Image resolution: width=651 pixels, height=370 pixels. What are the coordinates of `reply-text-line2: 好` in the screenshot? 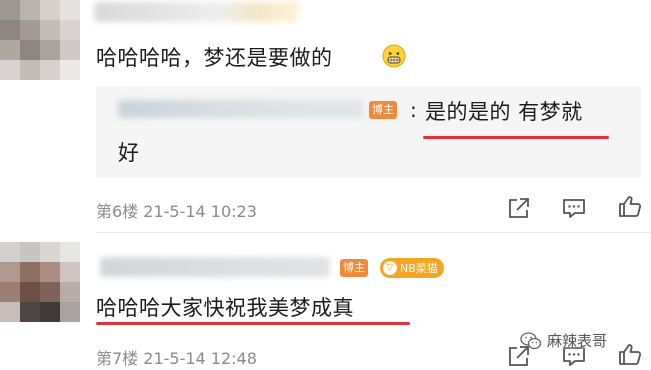 It's located at (128, 153).